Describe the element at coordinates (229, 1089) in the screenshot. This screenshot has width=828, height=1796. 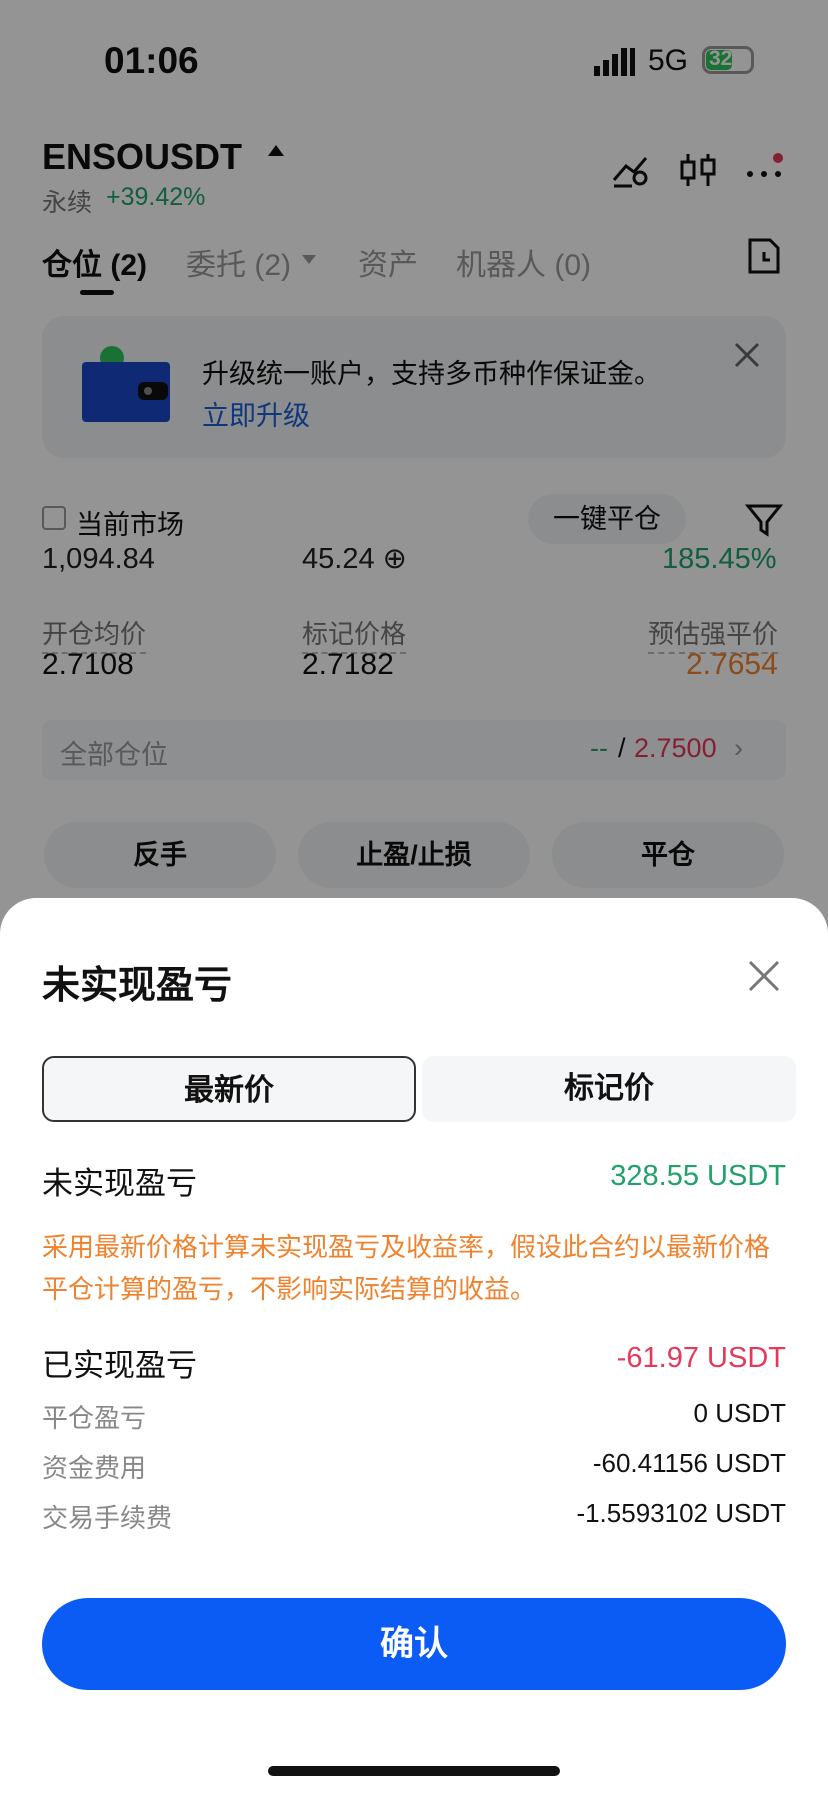
I see `seg-latest-price: 最新价` at that location.